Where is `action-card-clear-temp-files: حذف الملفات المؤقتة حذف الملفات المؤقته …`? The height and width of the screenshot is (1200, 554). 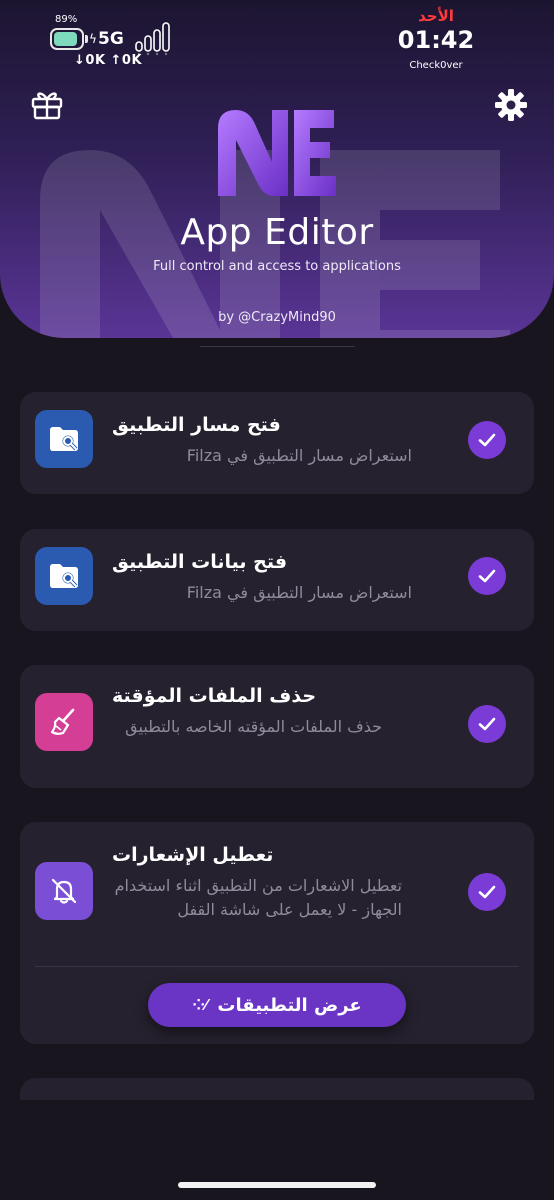 action-card-clear-temp-files: حذف الملفات المؤقتة حذف الملفات المؤقته … is located at coordinates (277, 726).